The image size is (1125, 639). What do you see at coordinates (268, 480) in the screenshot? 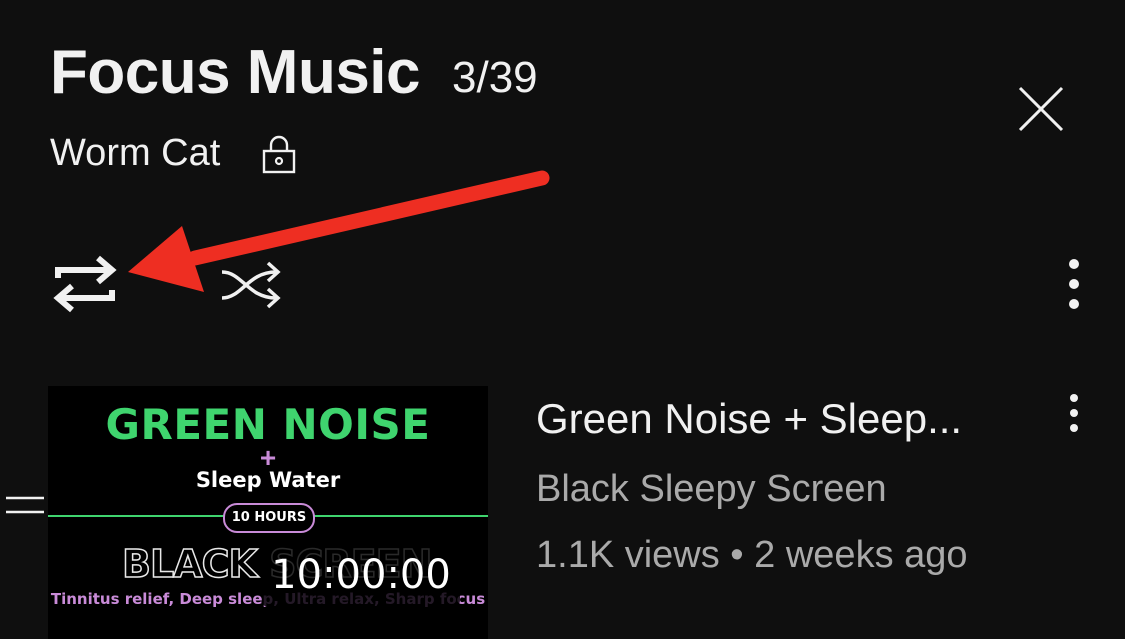
I see `thumbnail-subline: Sleep Water` at bounding box center [268, 480].